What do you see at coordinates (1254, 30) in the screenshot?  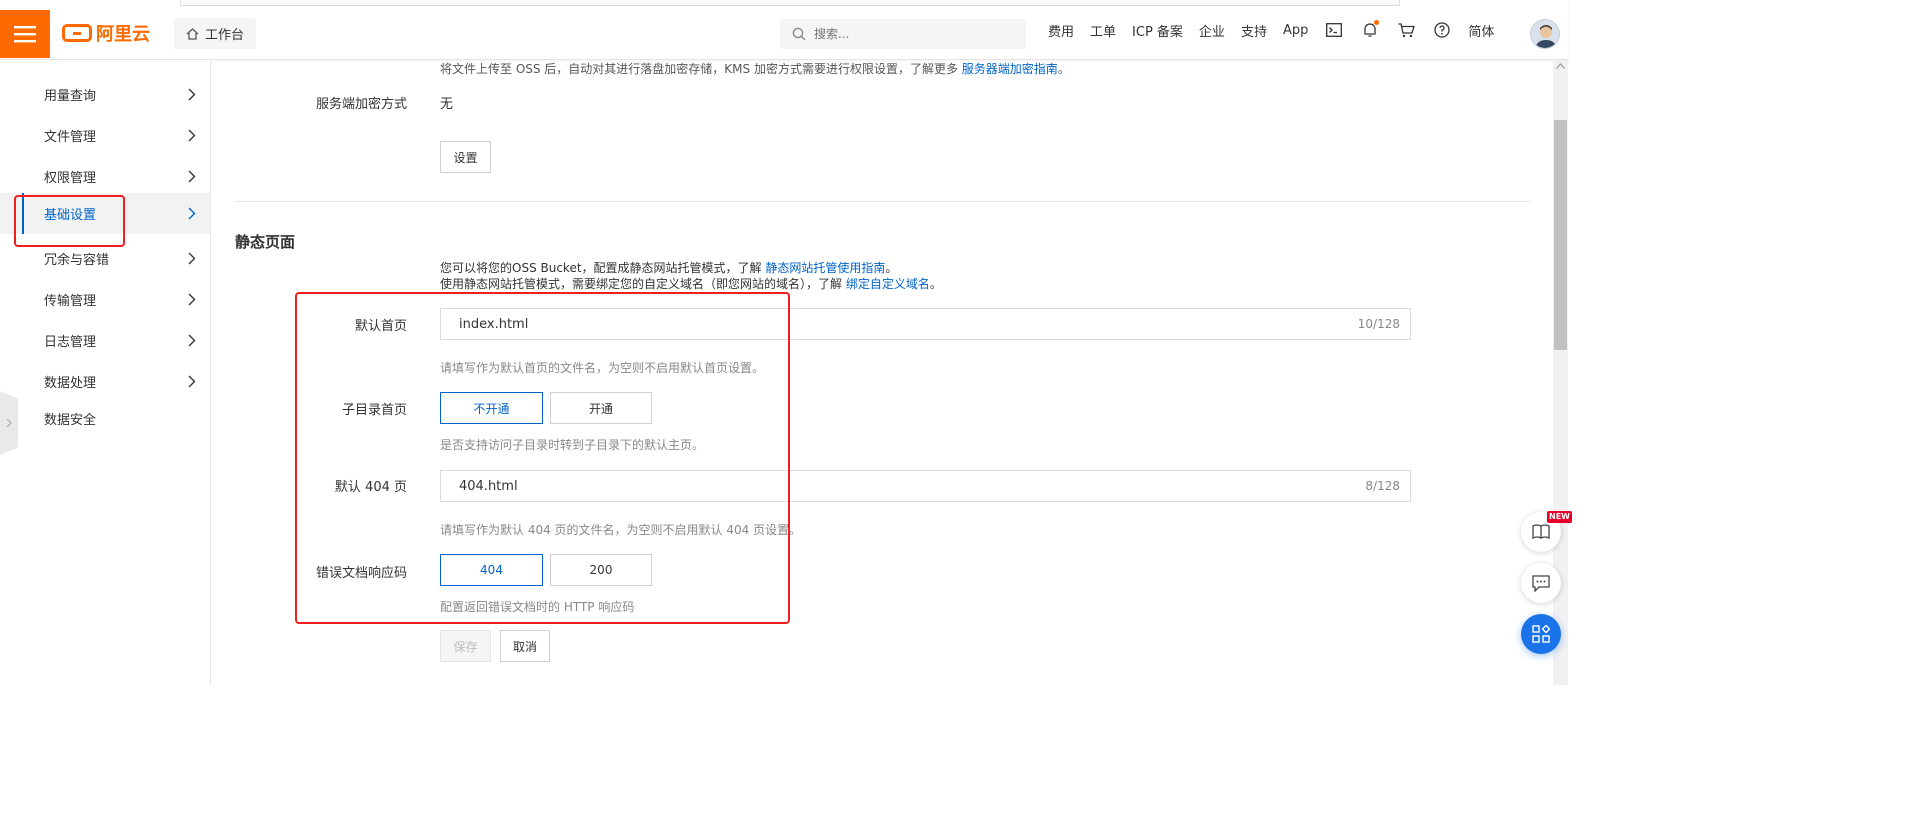 I see `nav-link-support: 支持` at bounding box center [1254, 30].